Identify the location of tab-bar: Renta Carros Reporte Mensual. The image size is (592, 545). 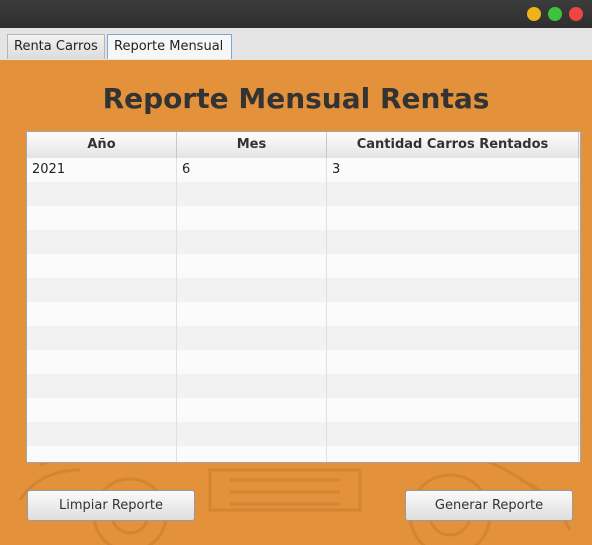
(296, 44).